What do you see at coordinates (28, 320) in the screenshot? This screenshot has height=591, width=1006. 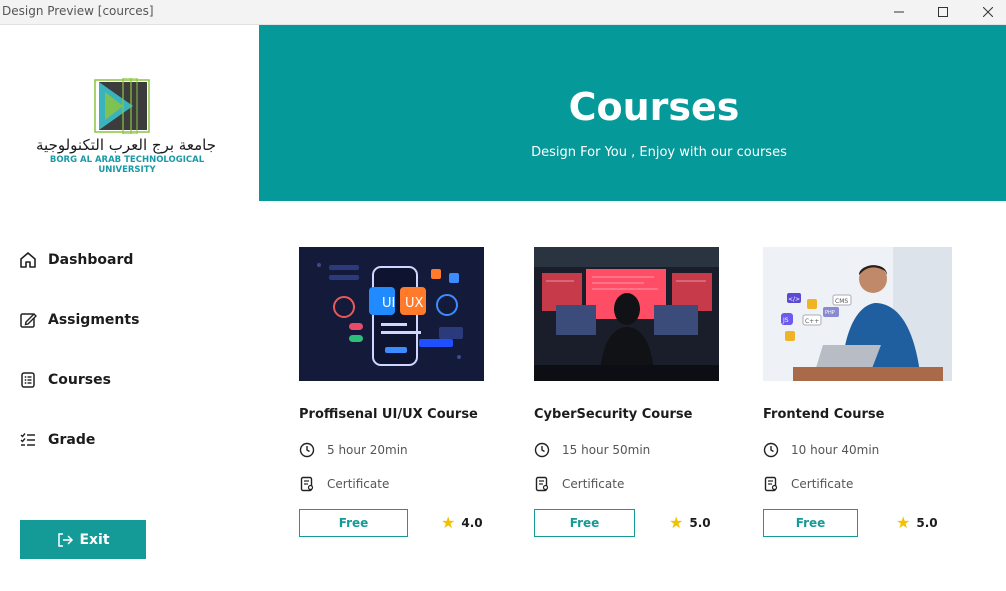 I see `edit-icon` at bounding box center [28, 320].